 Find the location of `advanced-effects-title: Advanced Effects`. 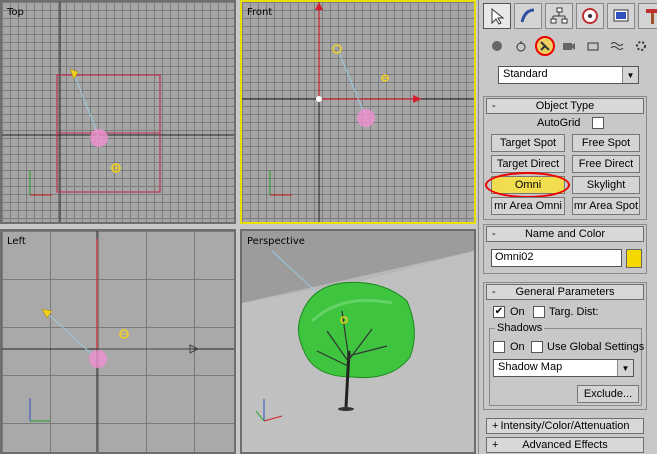

advanced-effects-title: Advanced Effects is located at coordinates (565, 445).